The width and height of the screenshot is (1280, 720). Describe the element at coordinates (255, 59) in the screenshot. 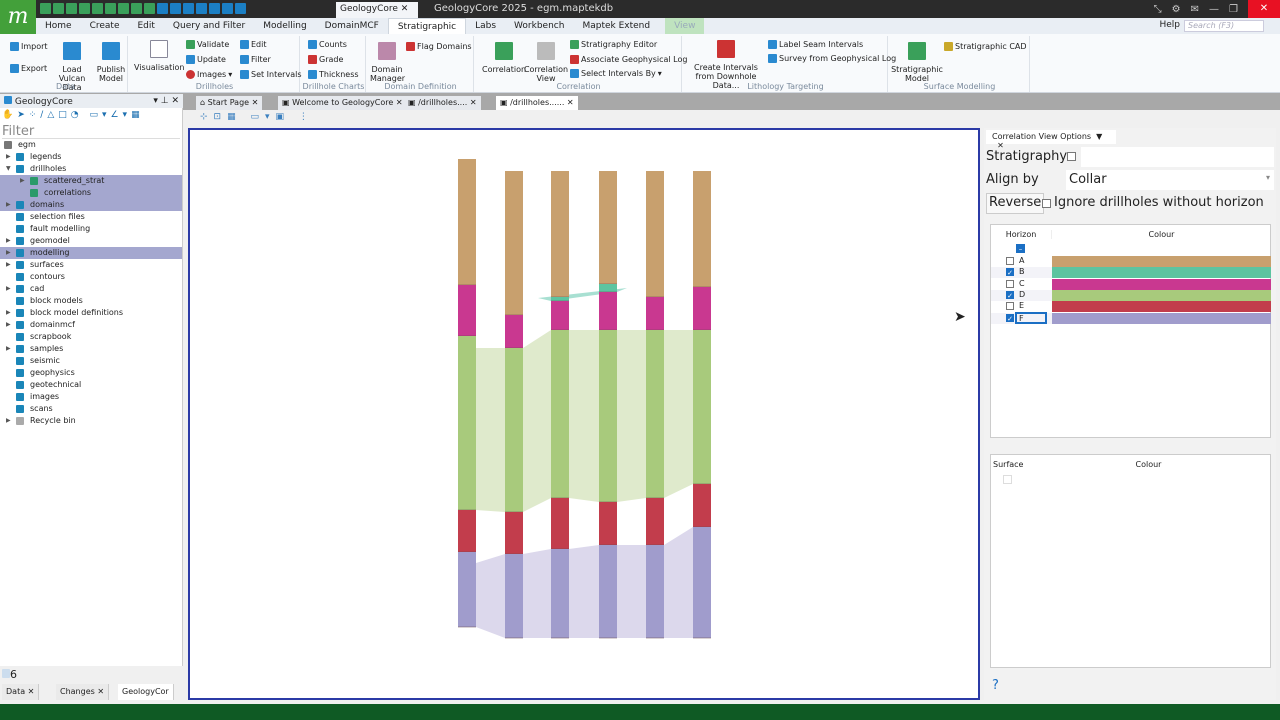

I see `filter-button: Filter` at that location.